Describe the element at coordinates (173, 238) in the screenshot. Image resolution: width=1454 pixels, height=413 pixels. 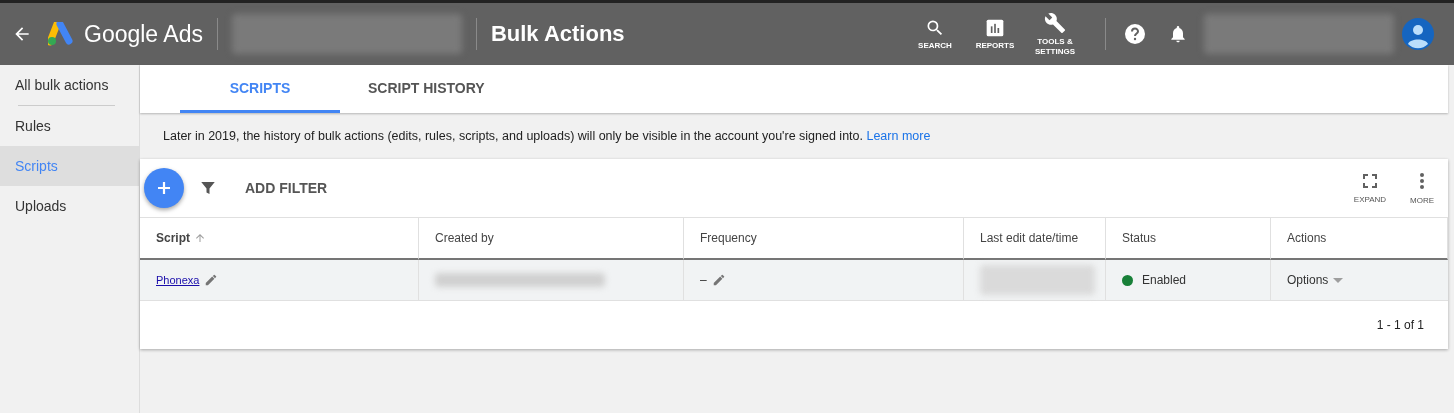
I see `column-label: Script` at that location.